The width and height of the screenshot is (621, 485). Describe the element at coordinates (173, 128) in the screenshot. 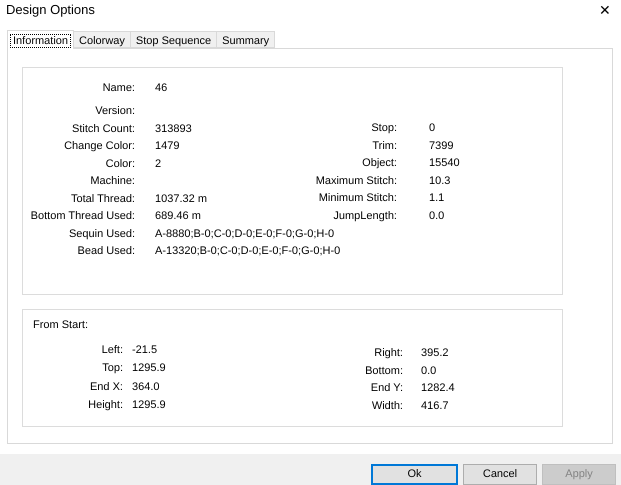

I see `field-value: 313893` at that location.